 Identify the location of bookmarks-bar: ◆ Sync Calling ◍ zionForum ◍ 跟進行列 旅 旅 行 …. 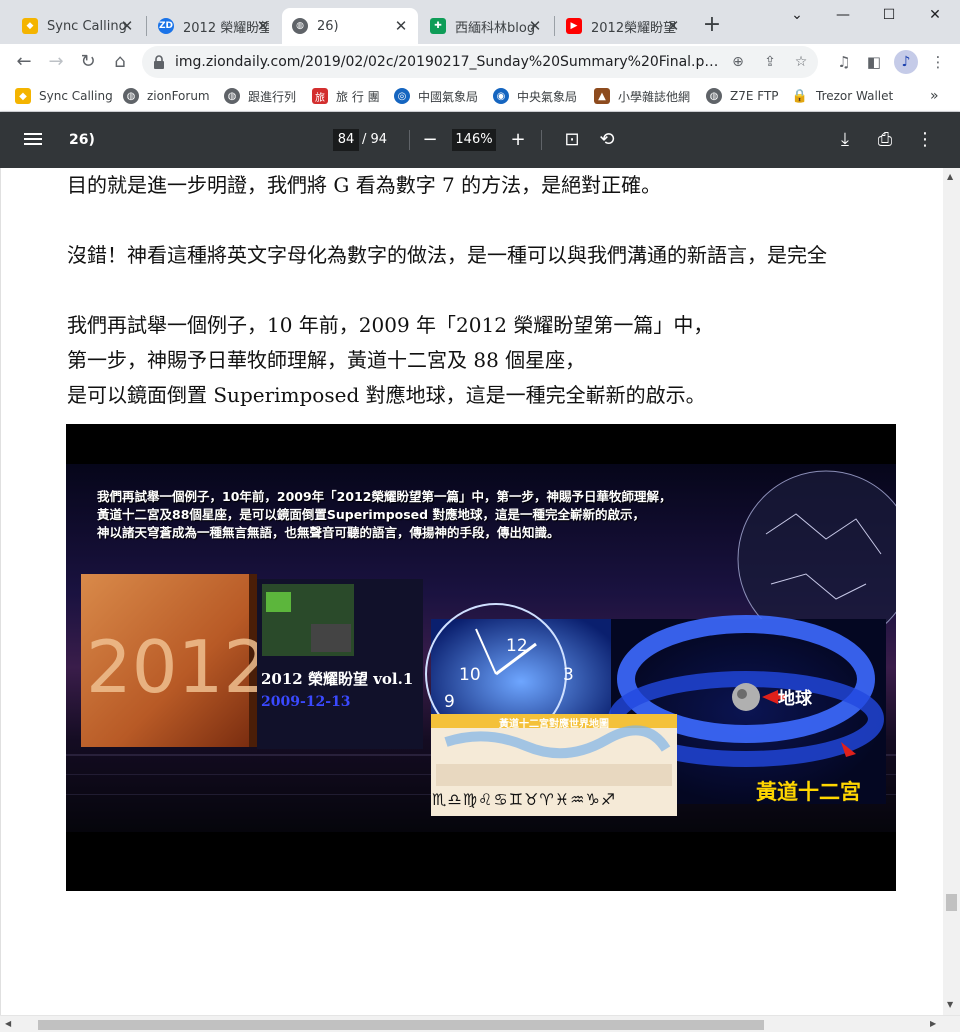
(480, 96).